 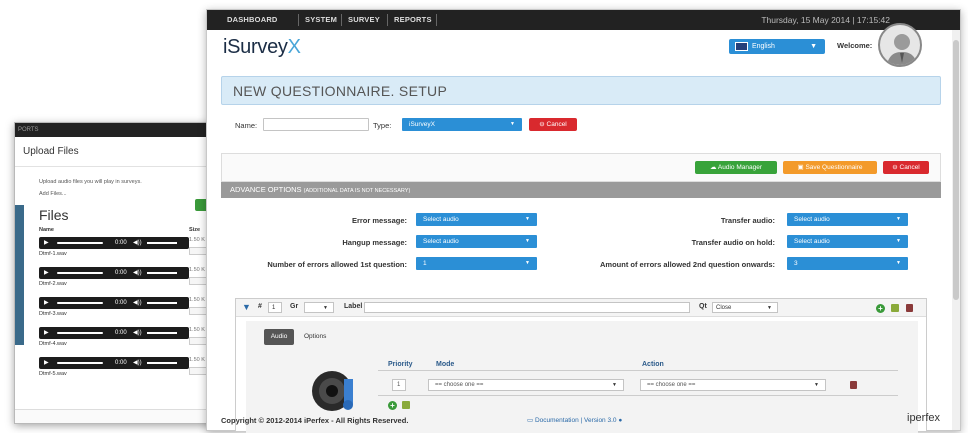 I want to click on tab-audio: Audio, so click(x=279, y=337).